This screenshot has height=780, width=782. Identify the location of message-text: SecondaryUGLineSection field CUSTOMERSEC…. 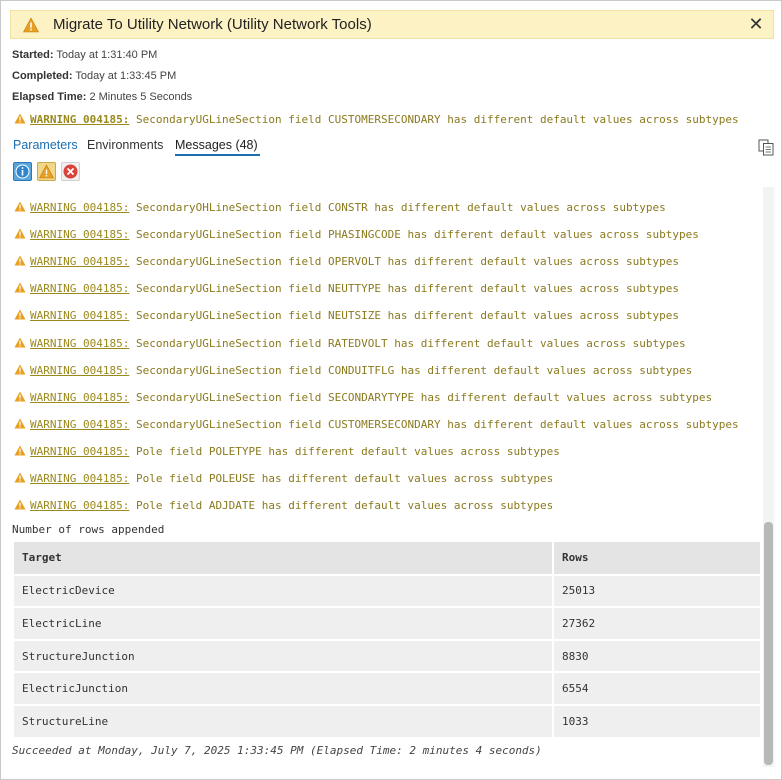
(437, 424).